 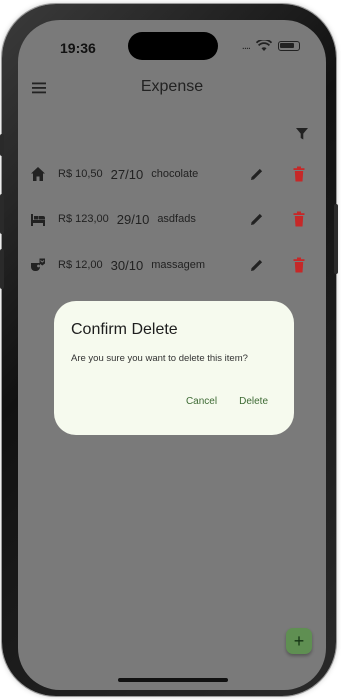 What do you see at coordinates (253, 401) in the screenshot?
I see `delete-button: Delete` at bounding box center [253, 401].